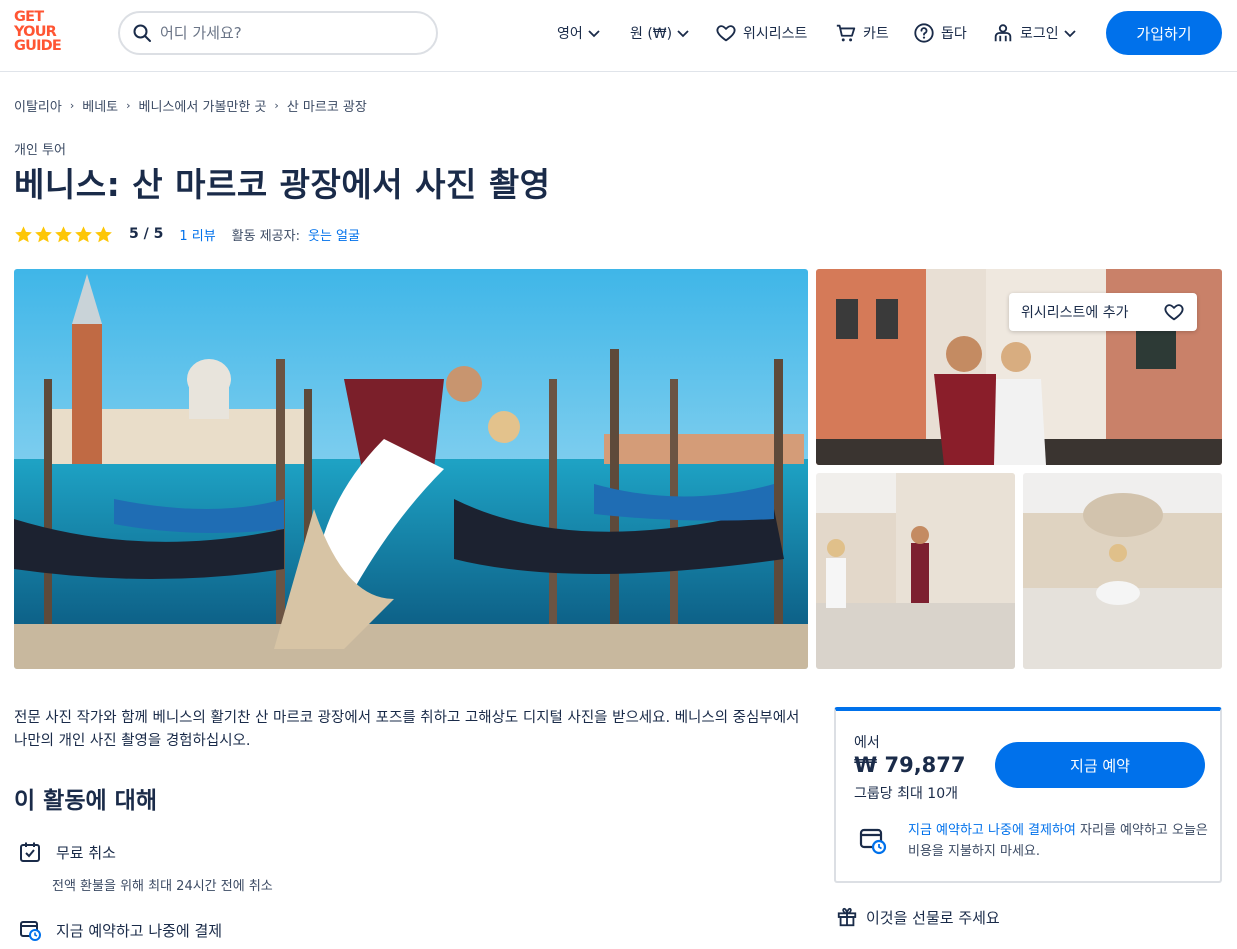 The height and width of the screenshot is (949, 1237). Describe the element at coordinates (35, 31) in the screenshot. I see `logo-line-2: YOUR` at that location.